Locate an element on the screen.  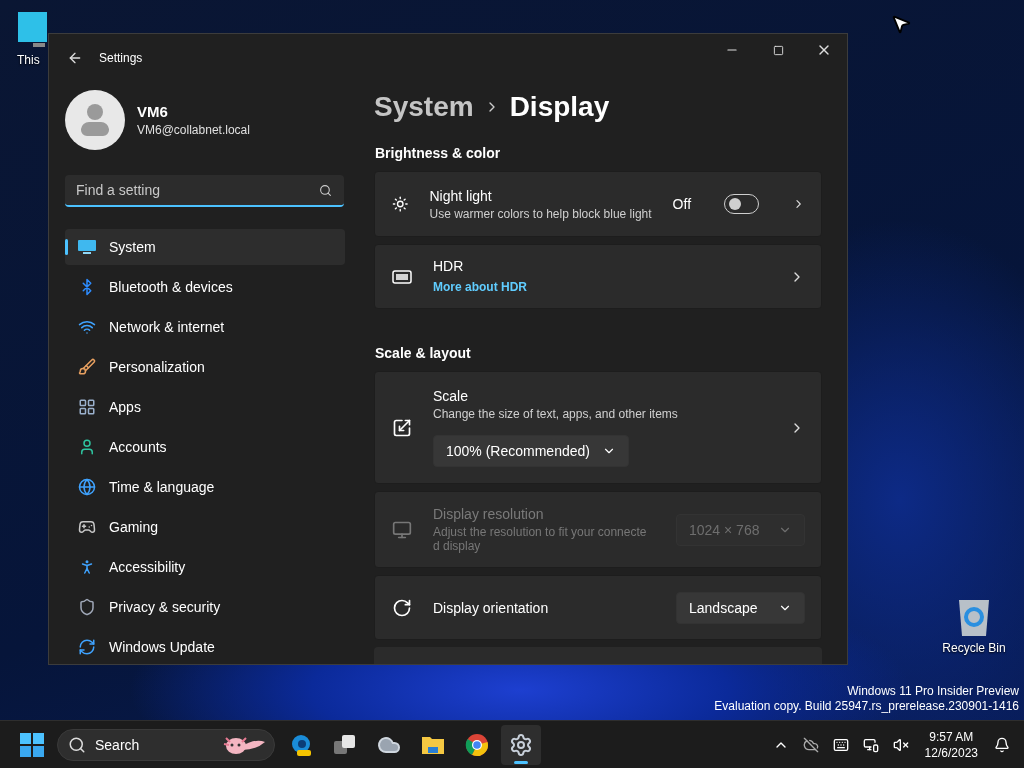
toggle-state: Off is located at coordinates (682, 204).